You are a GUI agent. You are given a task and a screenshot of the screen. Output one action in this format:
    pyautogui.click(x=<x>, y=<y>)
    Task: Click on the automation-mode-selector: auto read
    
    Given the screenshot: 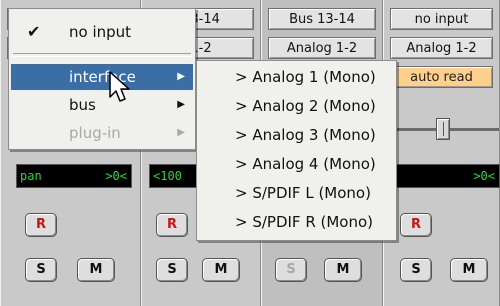 What is the action you would take?
    pyautogui.click(x=441, y=77)
    